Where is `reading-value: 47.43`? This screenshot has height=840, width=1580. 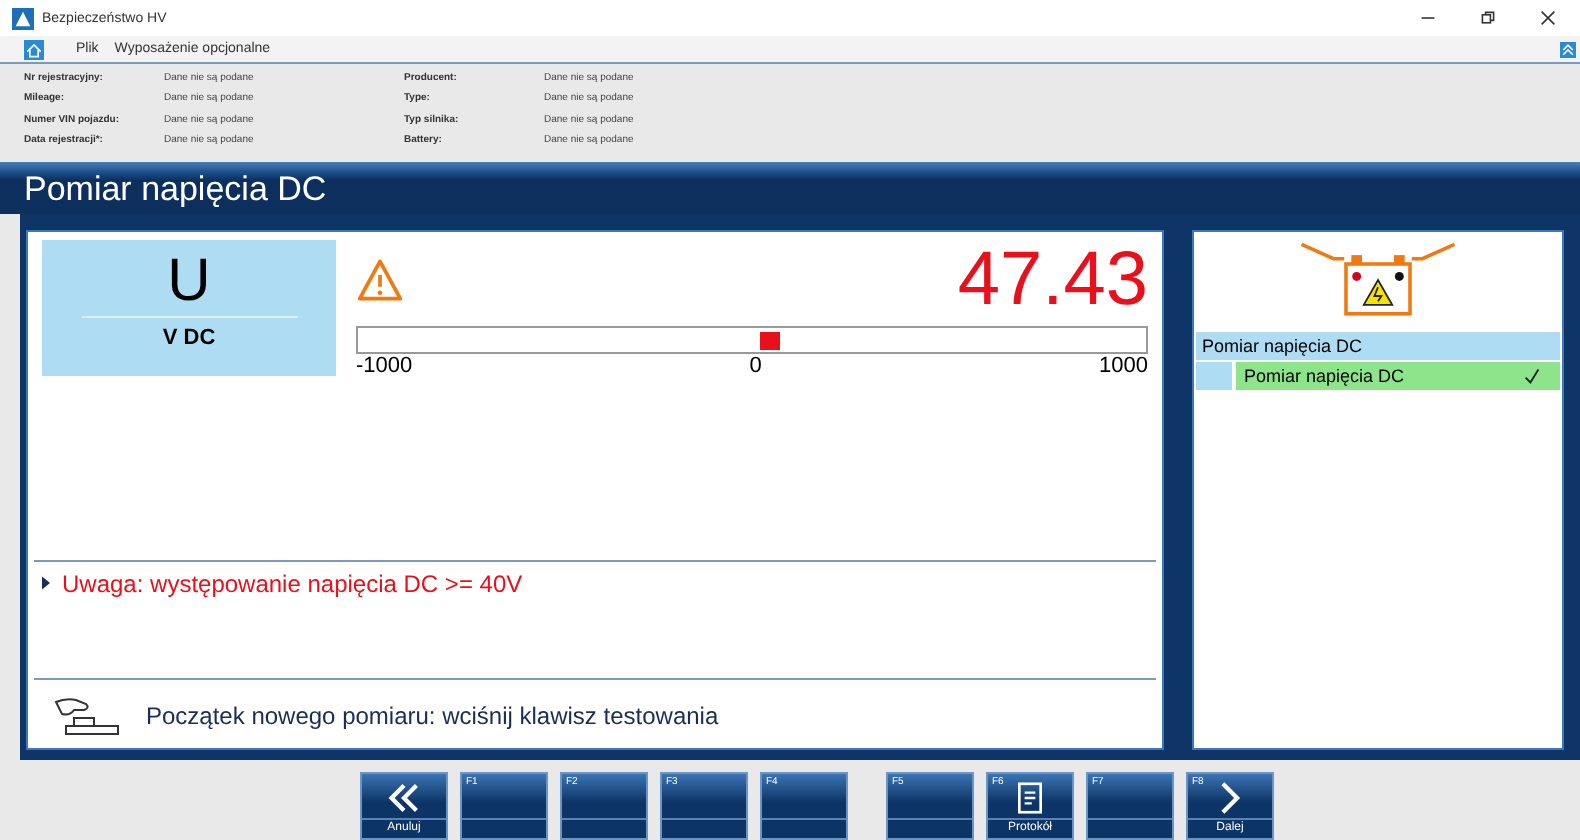 reading-value: 47.43 is located at coordinates (1052, 280).